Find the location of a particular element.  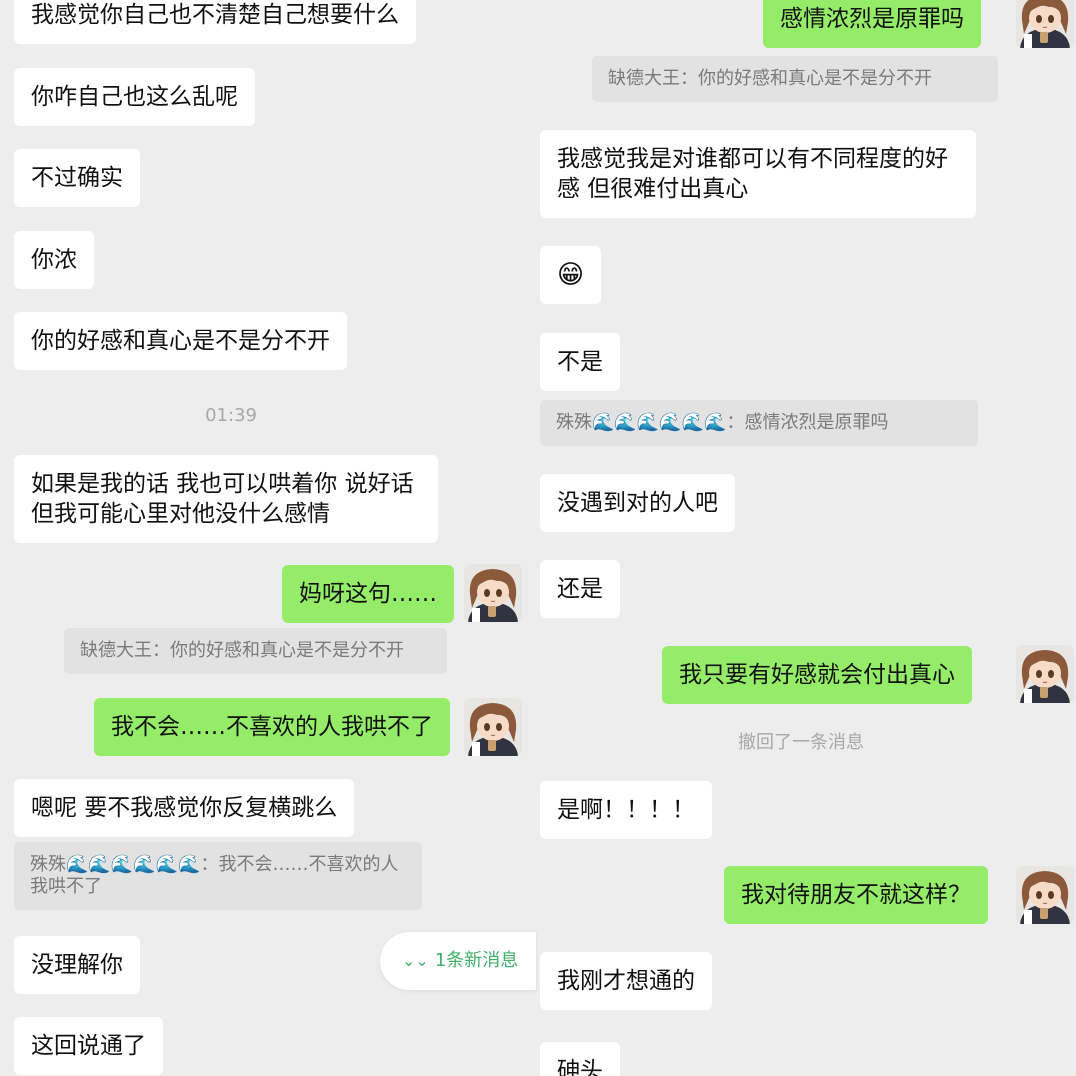

sent-message-bubble: 我不会……不喜欢的人我哄不了 is located at coordinates (272, 727).